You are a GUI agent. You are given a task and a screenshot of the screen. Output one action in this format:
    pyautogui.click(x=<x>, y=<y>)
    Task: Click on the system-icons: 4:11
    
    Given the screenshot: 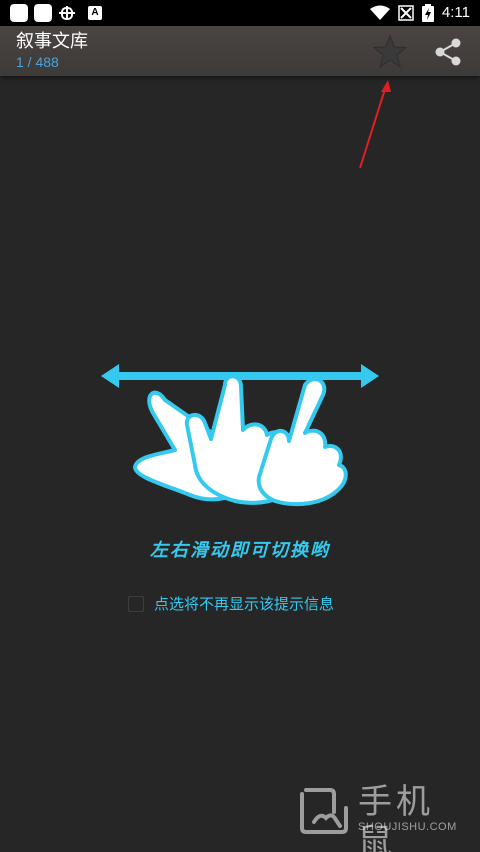 What is the action you would take?
    pyautogui.click(x=419, y=13)
    